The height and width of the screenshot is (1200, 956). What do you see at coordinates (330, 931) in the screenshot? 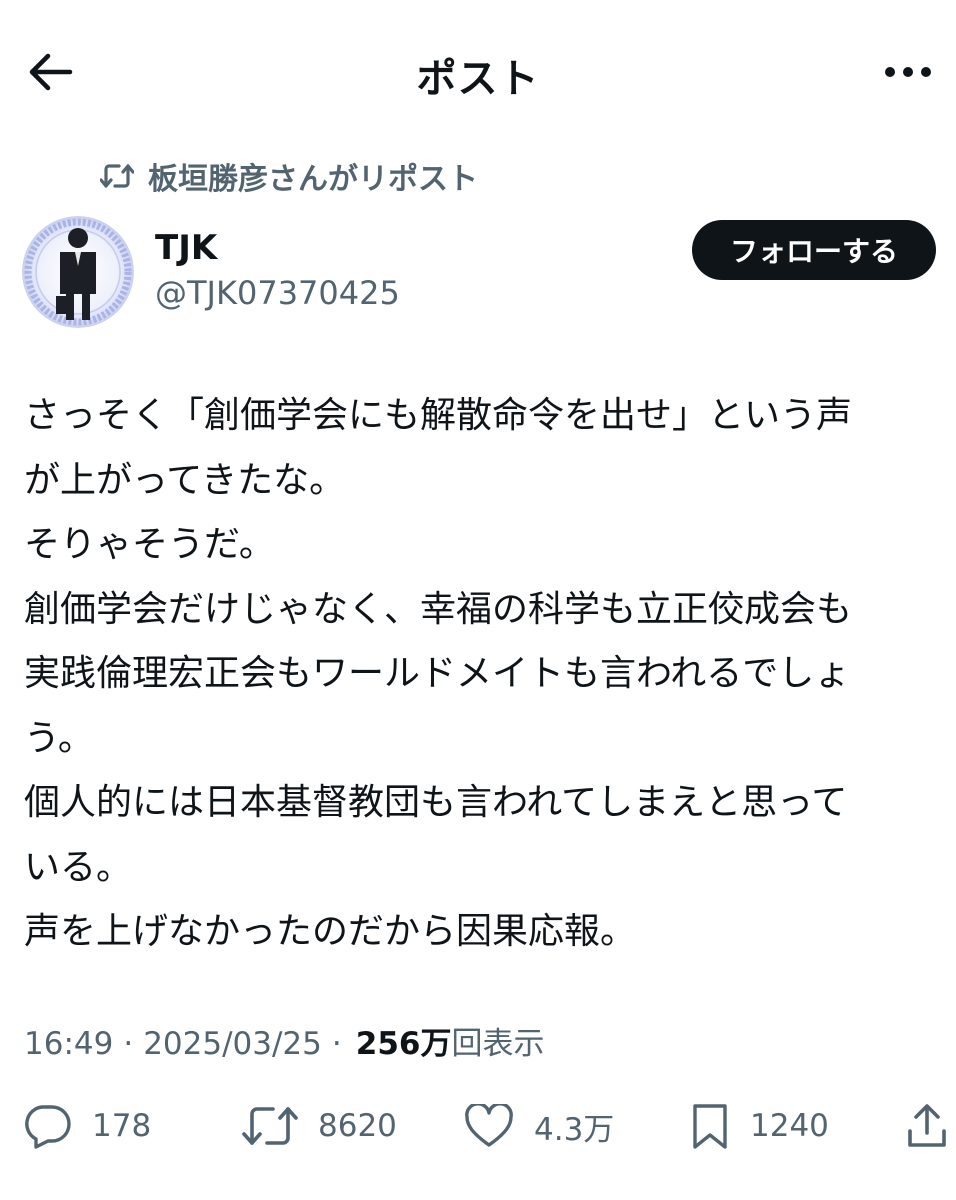
I see `post-line: 声を上げなかったのだから因果応報。` at bounding box center [330, 931].